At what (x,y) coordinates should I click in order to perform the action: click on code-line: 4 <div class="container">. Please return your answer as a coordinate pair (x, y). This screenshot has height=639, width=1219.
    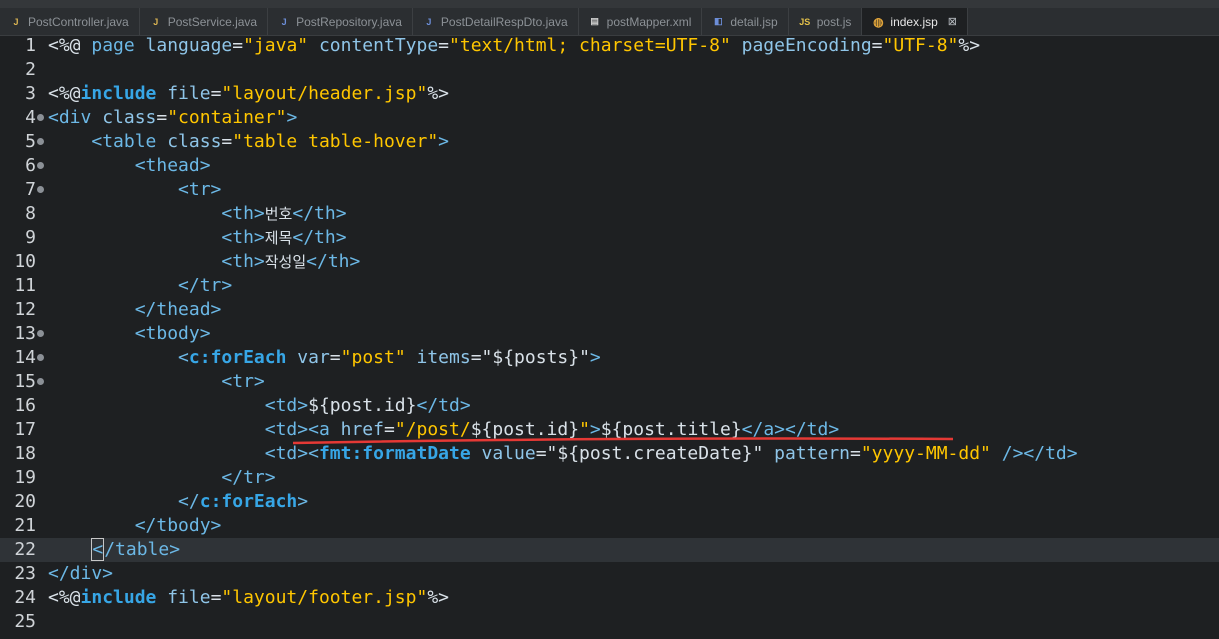
    Looking at the image, I should click on (609, 118).